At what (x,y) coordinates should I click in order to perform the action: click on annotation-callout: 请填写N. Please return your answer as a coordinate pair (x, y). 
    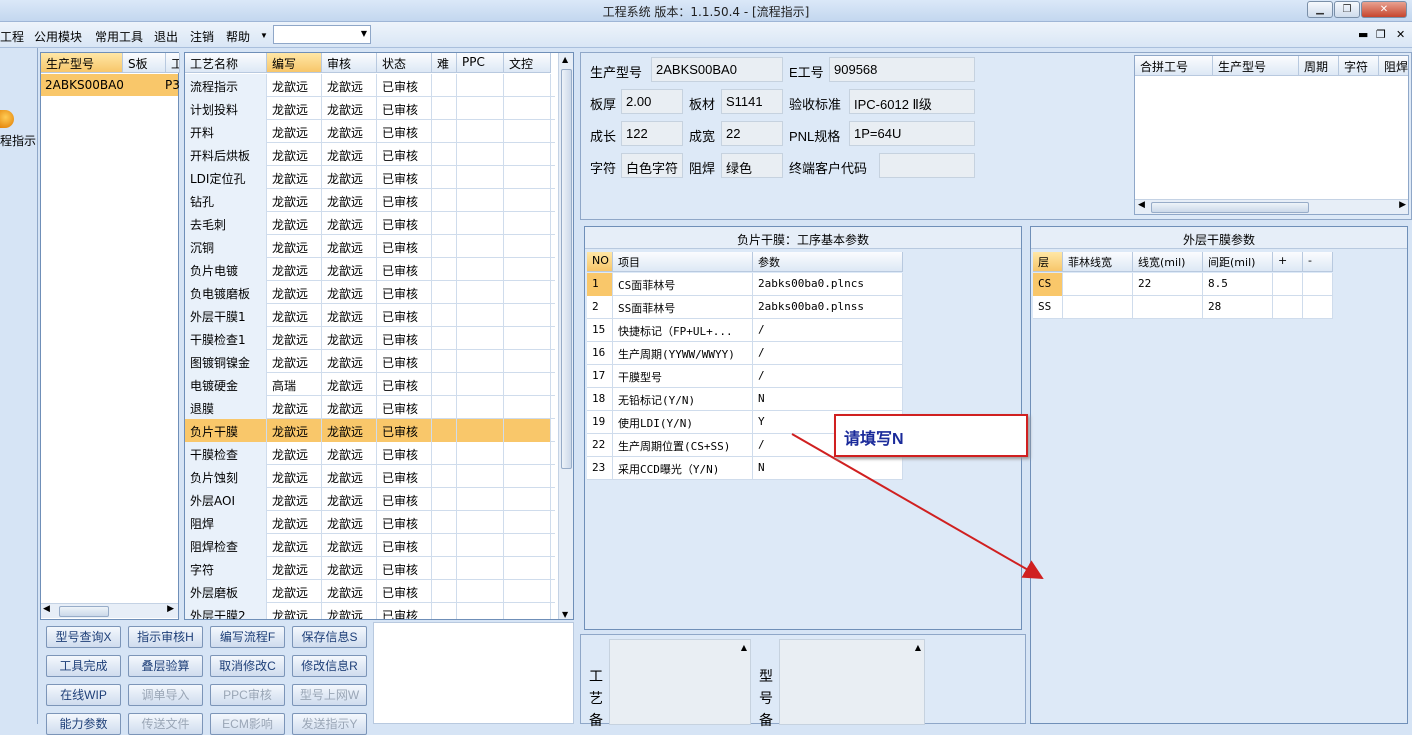
    Looking at the image, I should click on (931, 435).